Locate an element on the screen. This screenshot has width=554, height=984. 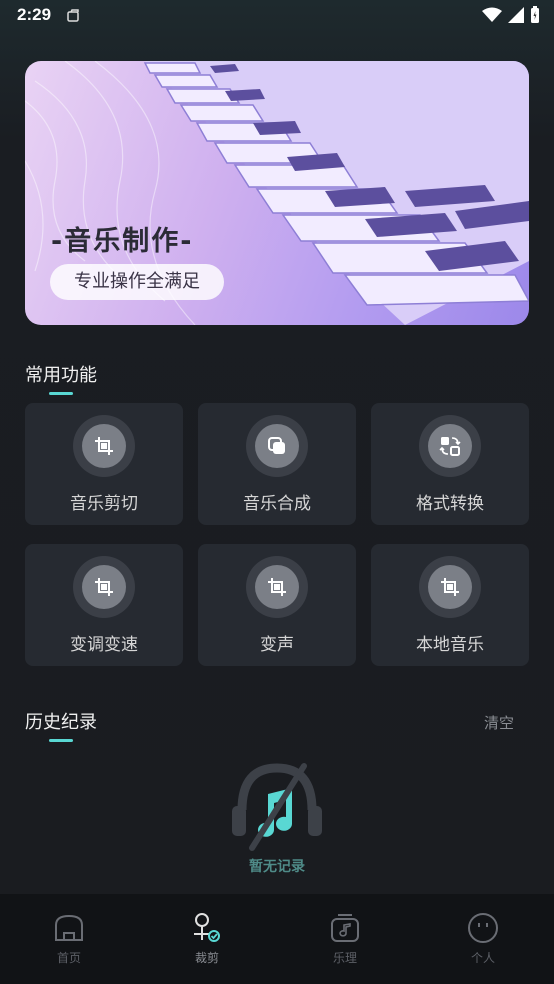
common-functions-title-text: 常用功能 is located at coordinates (61, 375).